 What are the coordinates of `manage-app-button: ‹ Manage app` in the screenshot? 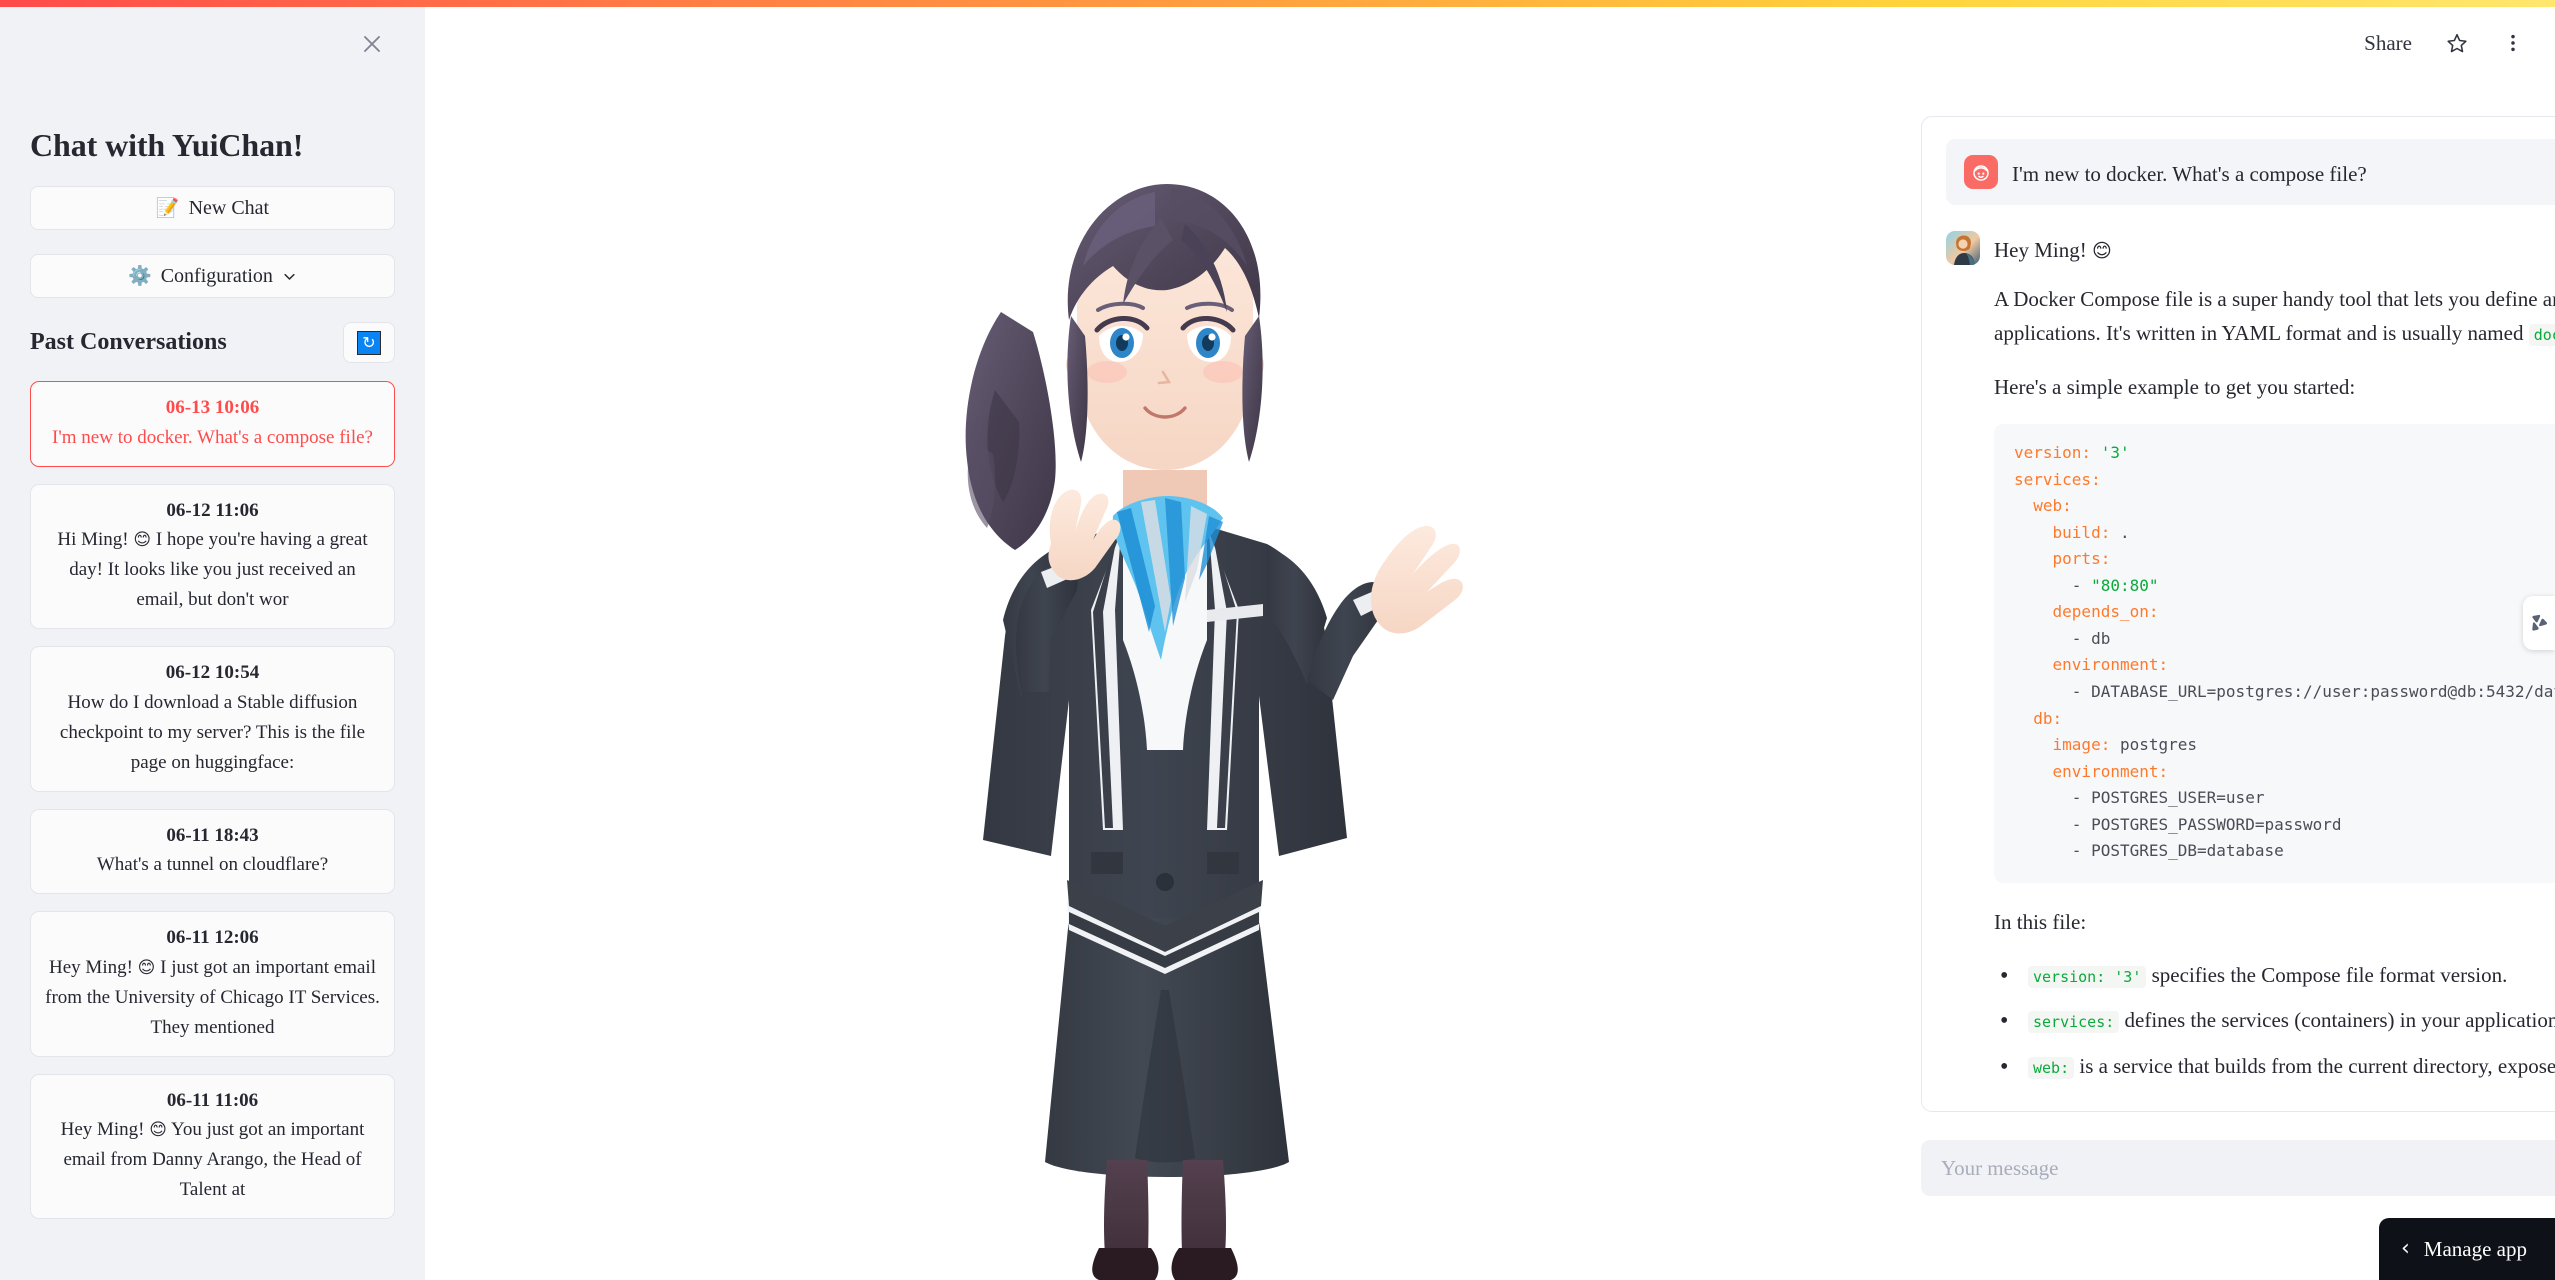 It's located at (2466, 1249).